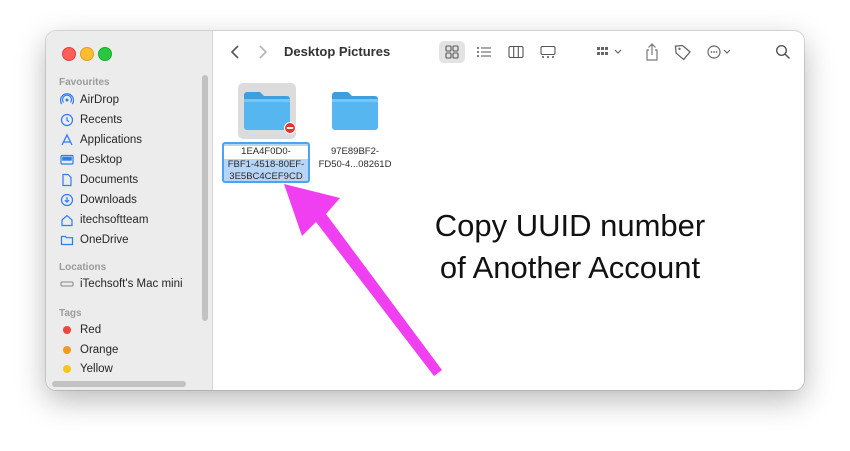 This screenshot has width=850, height=451. Describe the element at coordinates (548, 52) in the screenshot. I see `gallery-view-icon` at that location.